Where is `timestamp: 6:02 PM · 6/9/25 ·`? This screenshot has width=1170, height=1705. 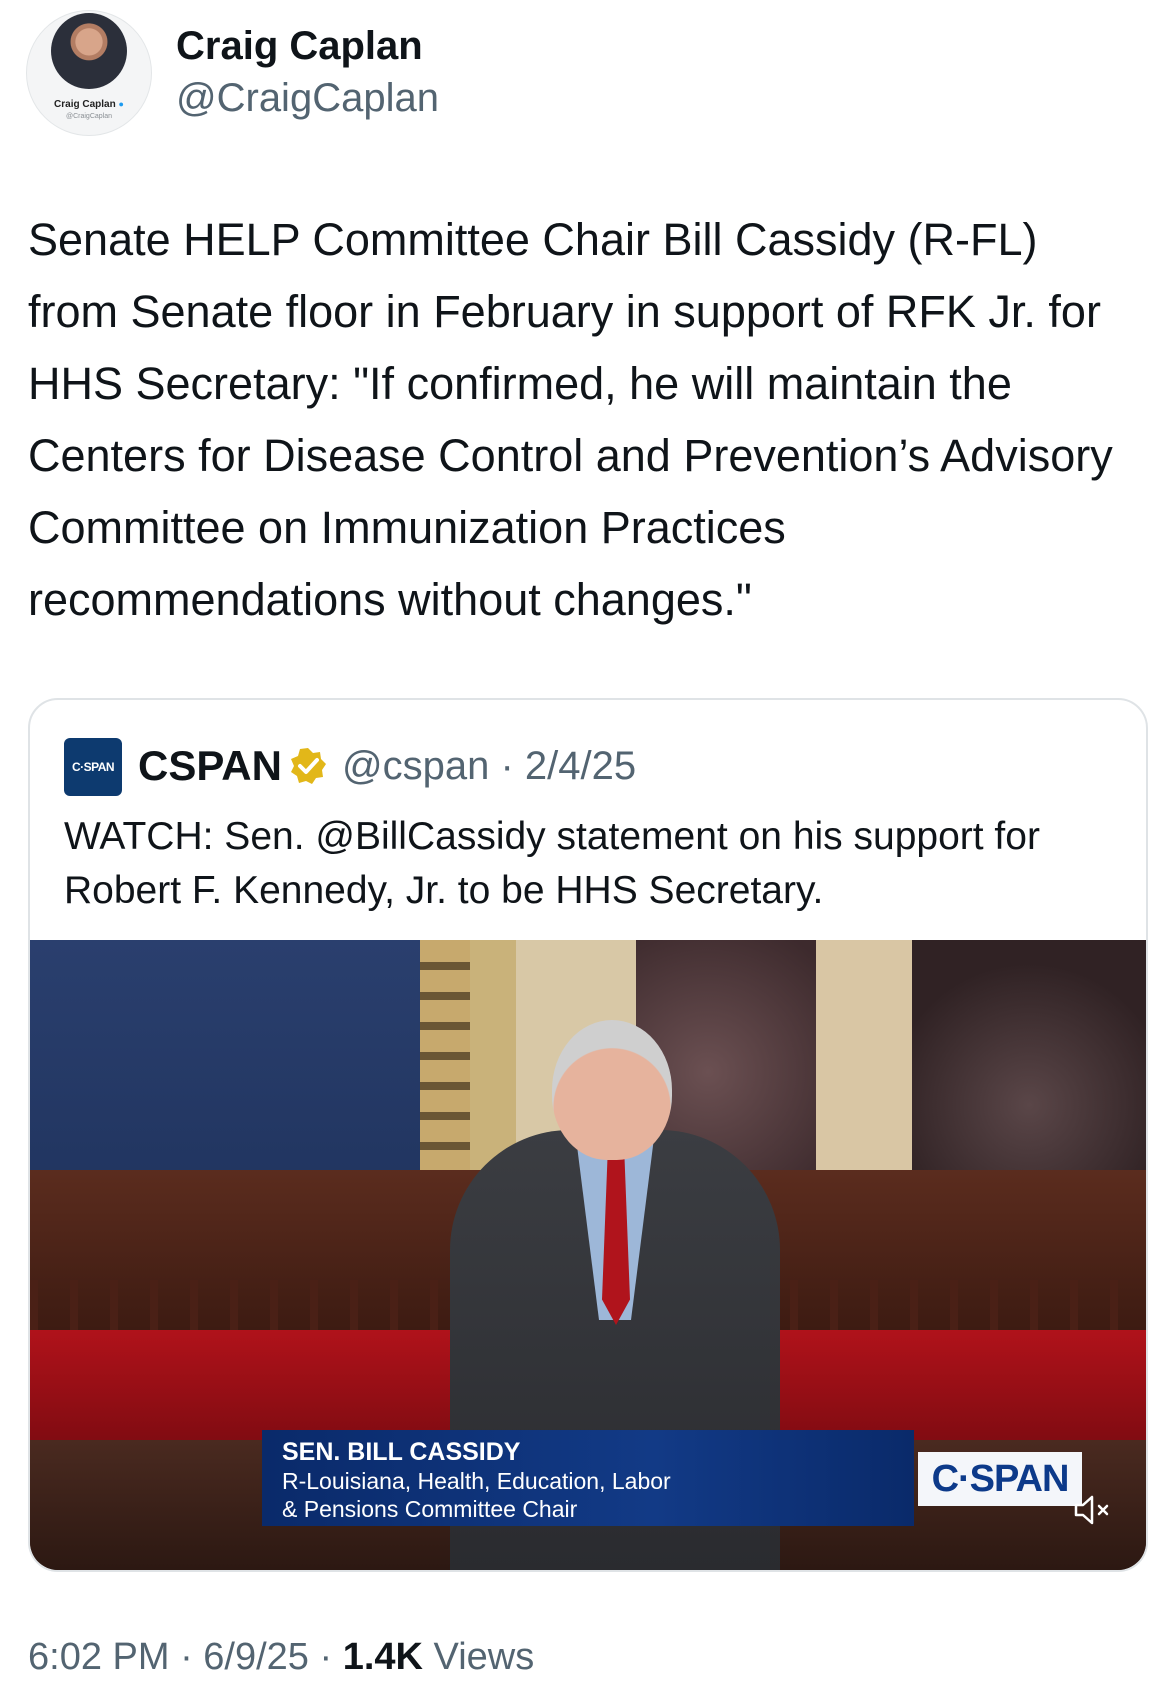 timestamp: 6:02 PM · 6/9/25 · is located at coordinates (185, 1657).